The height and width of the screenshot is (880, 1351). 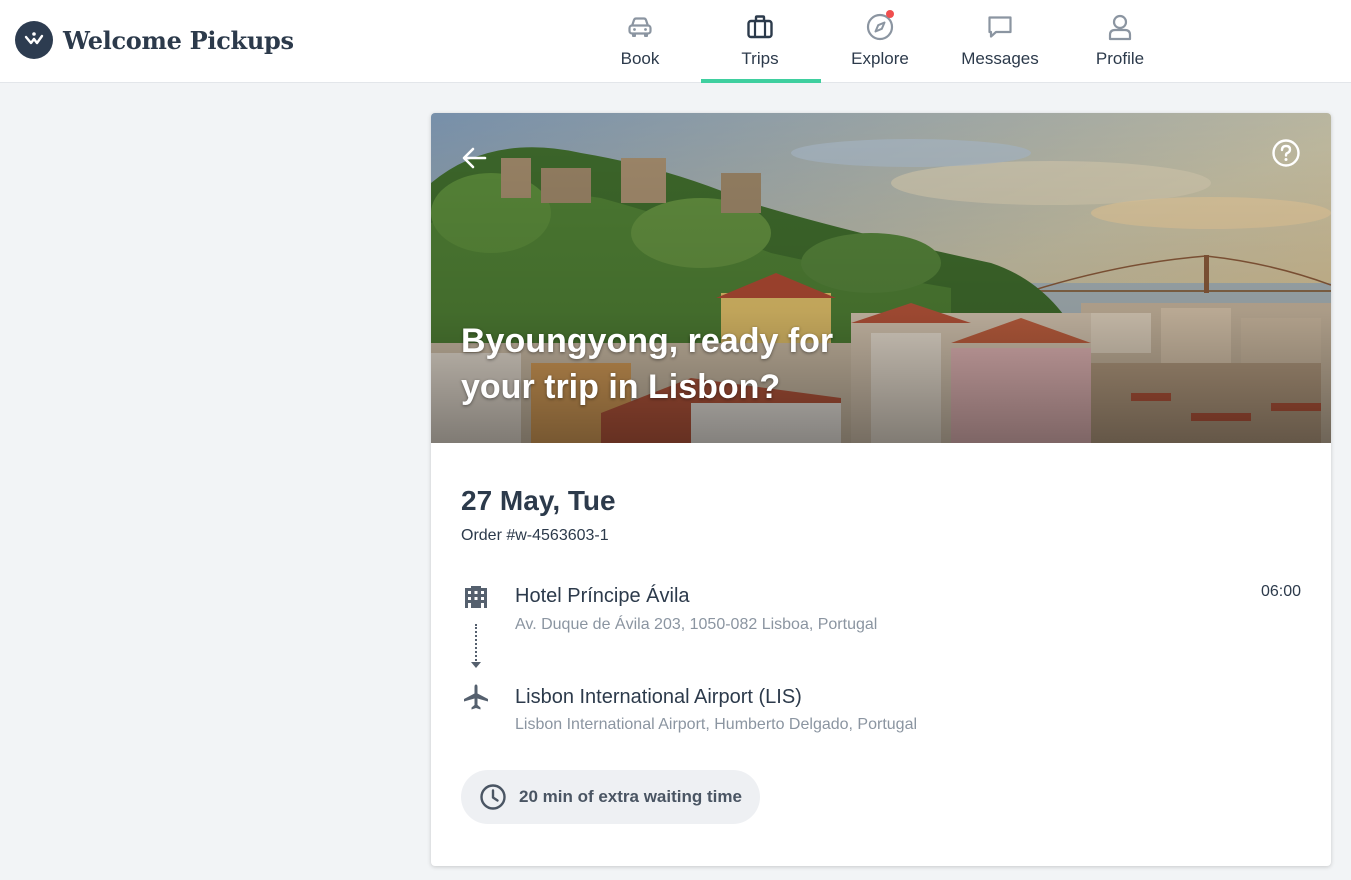 I want to click on brand-name: Welcome Pickups, so click(x=178, y=40).